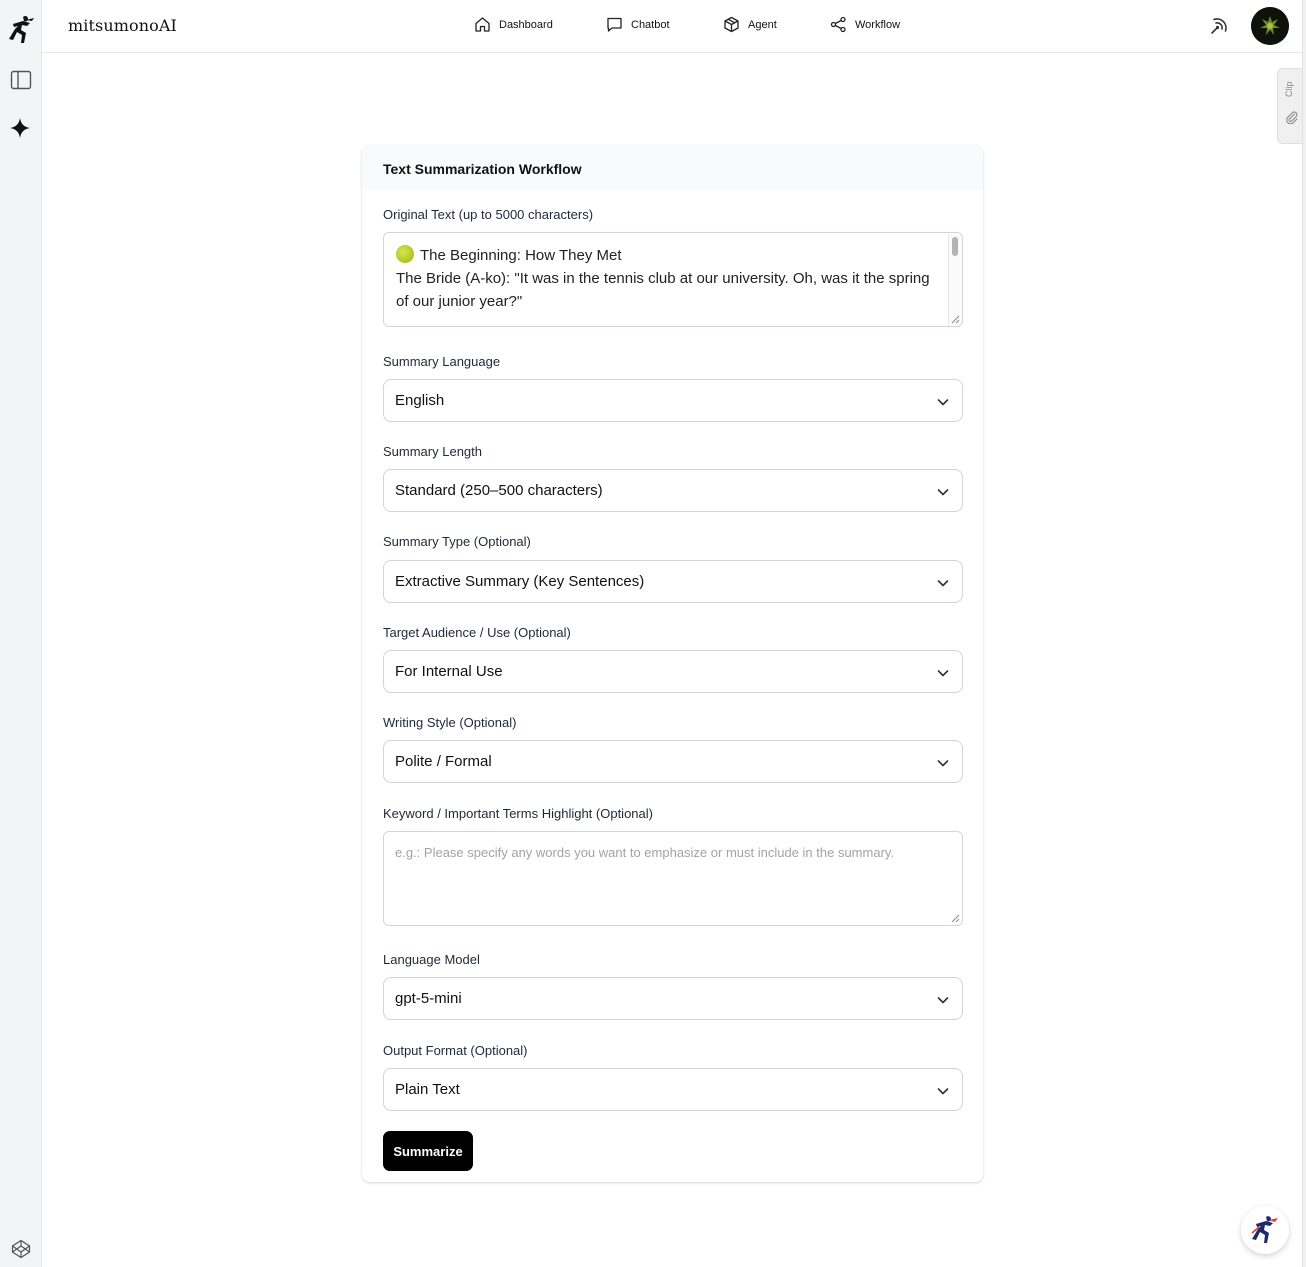 Image resolution: width=1306 pixels, height=1267 pixels. Describe the element at coordinates (482, 24) in the screenshot. I see `home-icon` at that location.